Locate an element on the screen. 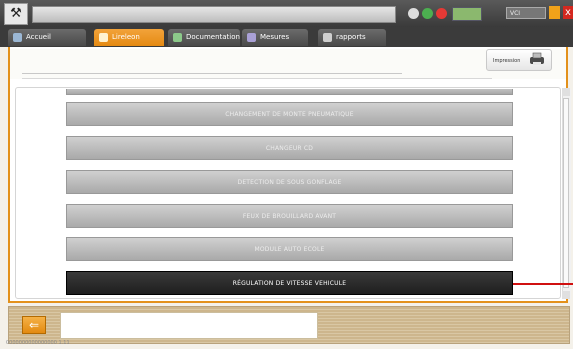  list-item-partial is located at coordinates (289, 92).